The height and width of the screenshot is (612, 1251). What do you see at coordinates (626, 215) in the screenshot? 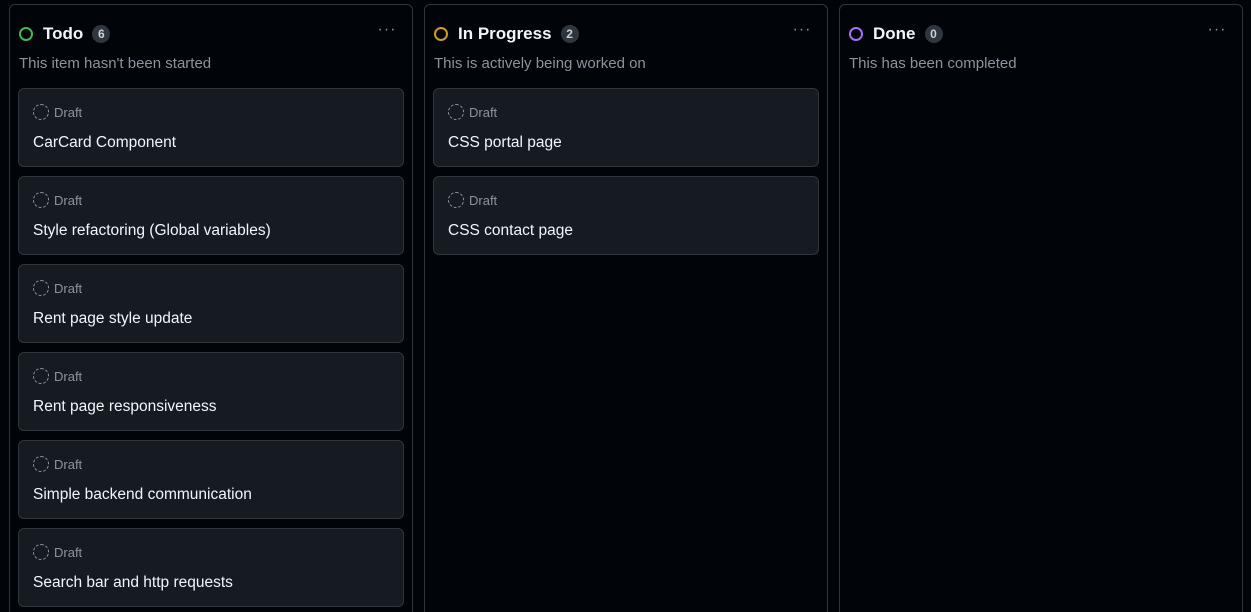
I see `draft-card: Draft CSS contact page` at bounding box center [626, 215].